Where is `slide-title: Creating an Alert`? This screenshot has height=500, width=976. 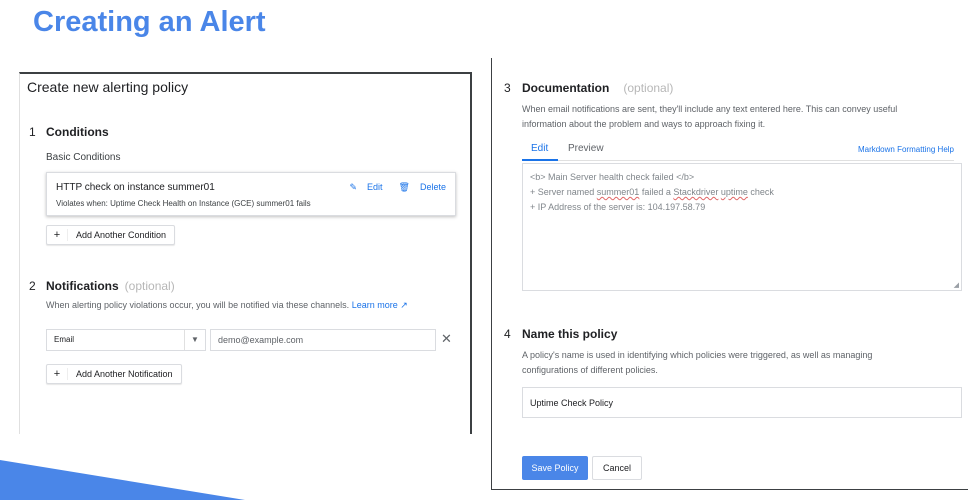 slide-title: Creating an Alert is located at coordinates (149, 22).